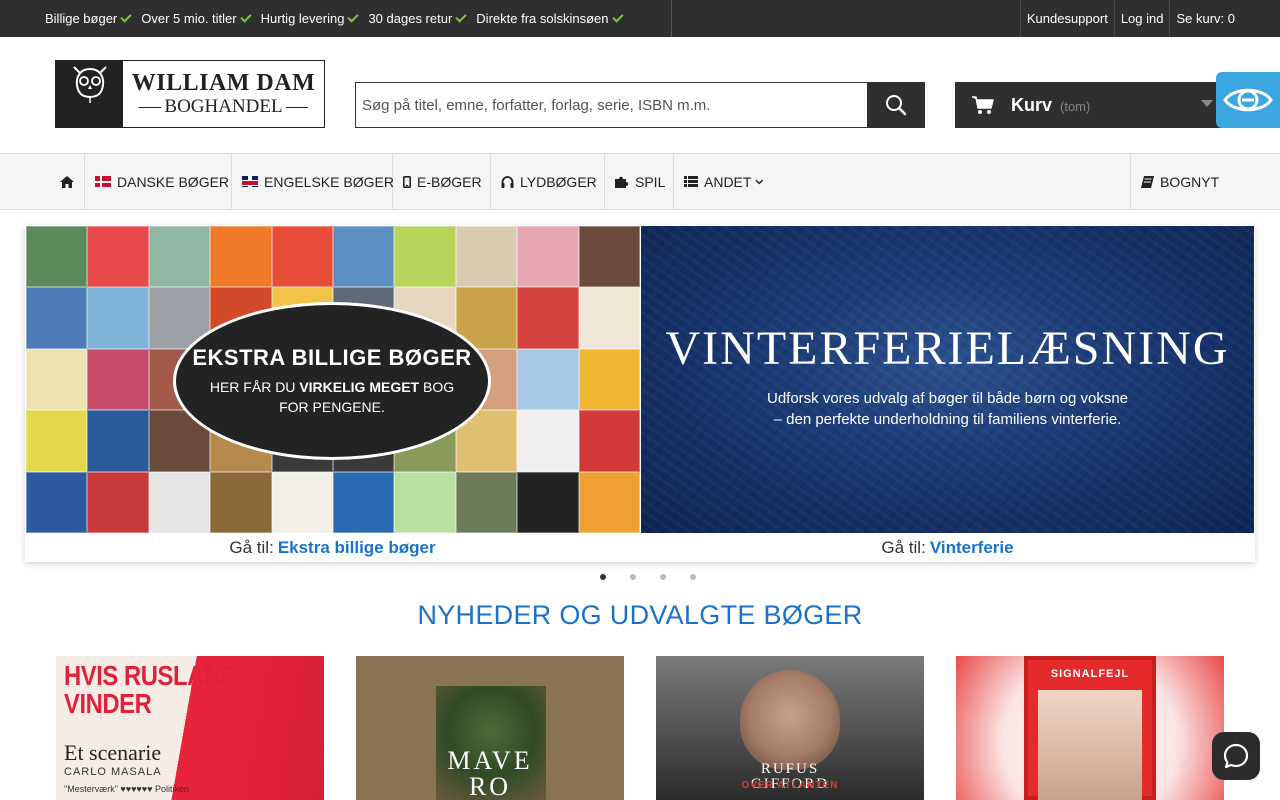 This screenshot has width=1280, height=800. Describe the element at coordinates (671, 18) in the screenshot. I see `divider` at that location.